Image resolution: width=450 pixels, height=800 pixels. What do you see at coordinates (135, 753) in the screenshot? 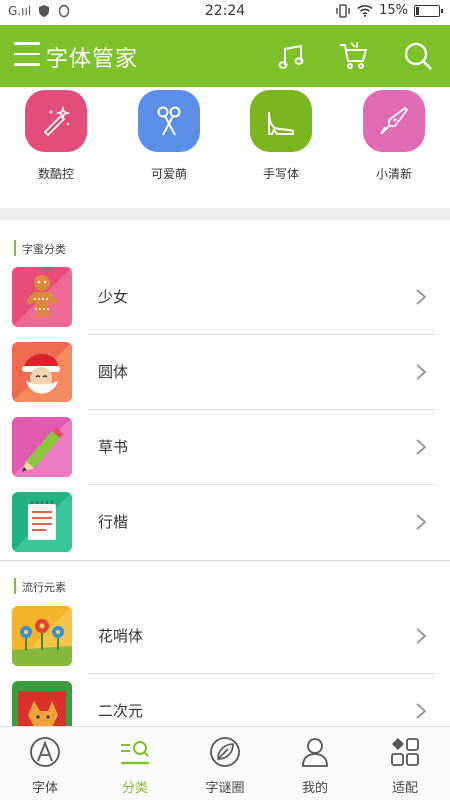
I see `category-icon` at bounding box center [135, 753].